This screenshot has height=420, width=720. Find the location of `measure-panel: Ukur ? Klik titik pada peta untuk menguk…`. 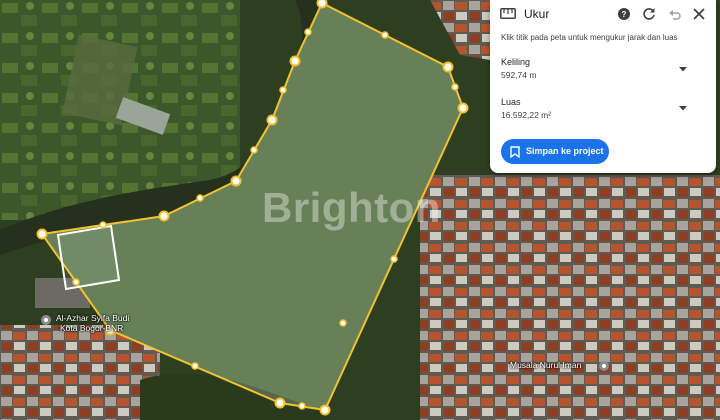

measure-panel: Ukur ? Klik titik pada peta untuk menguk… is located at coordinates (603, 86).